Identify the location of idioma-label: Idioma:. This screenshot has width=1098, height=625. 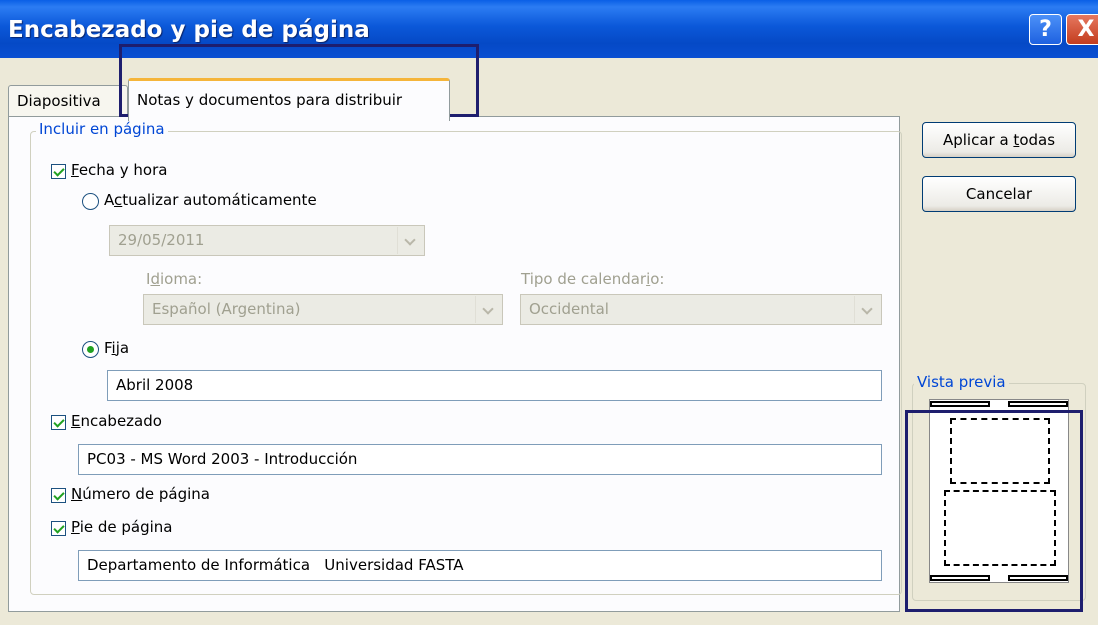
(174, 279).